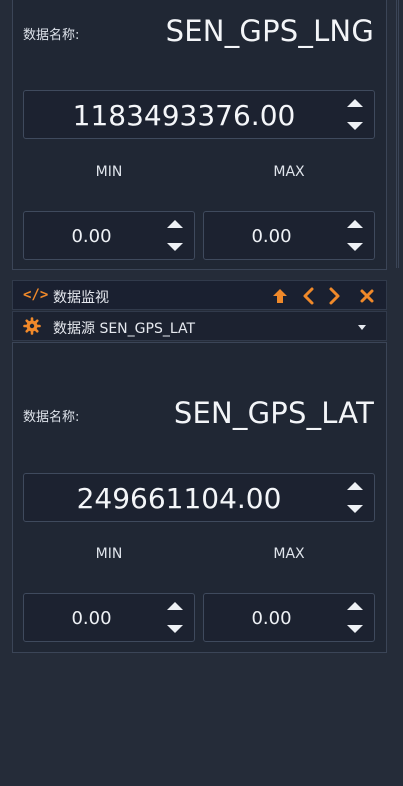 The image size is (403, 786). I want to click on monitor-title: 数据监视, so click(81, 298).